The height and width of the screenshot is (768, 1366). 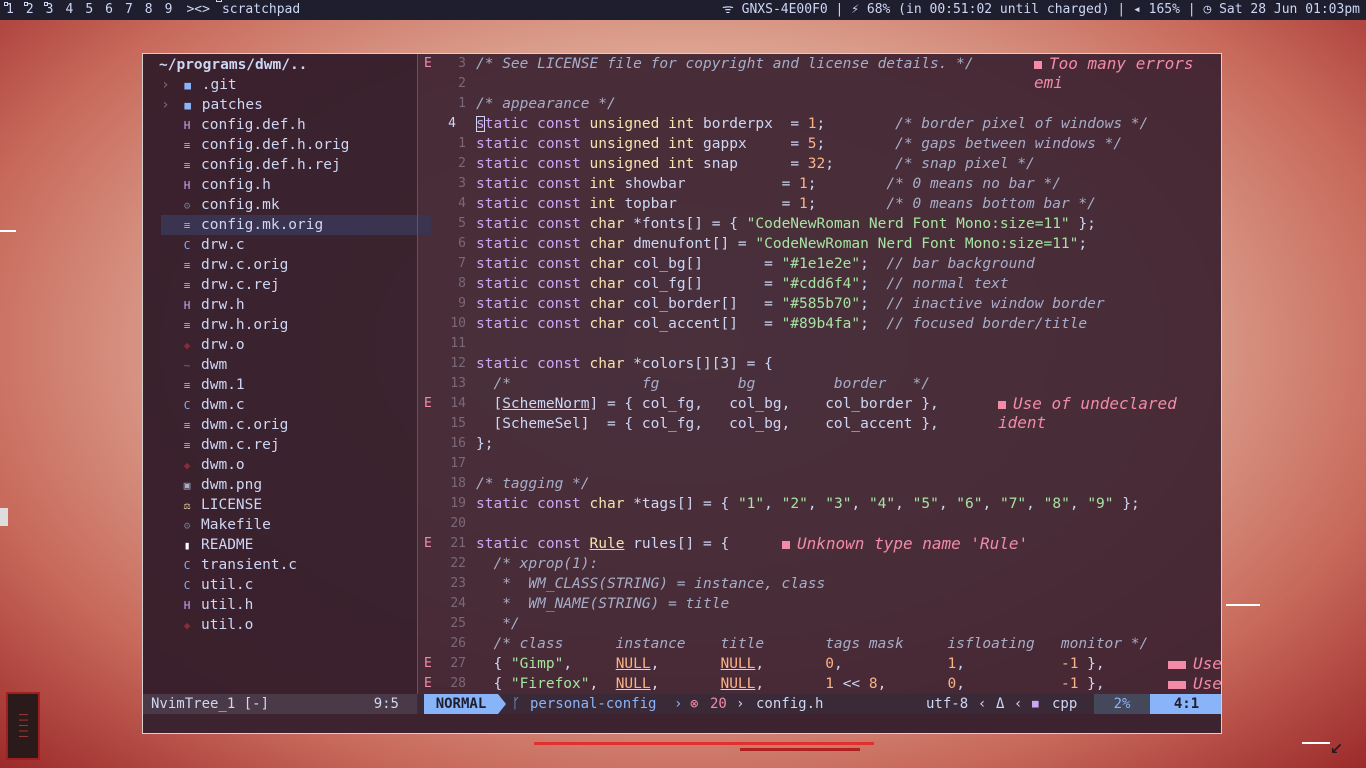 I want to click on tree-item: ≡ dwm.c.rej, so click(x=220, y=445).